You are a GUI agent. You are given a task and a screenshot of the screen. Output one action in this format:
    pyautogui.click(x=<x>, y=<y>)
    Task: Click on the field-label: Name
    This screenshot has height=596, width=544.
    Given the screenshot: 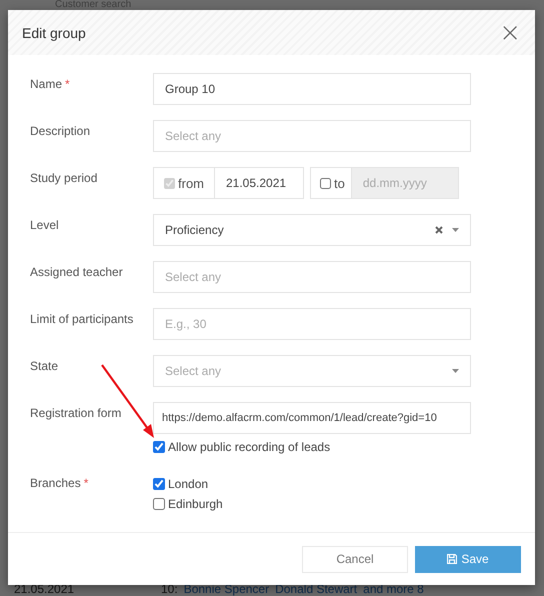 What is the action you would take?
    pyautogui.click(x=46, y=84)
    